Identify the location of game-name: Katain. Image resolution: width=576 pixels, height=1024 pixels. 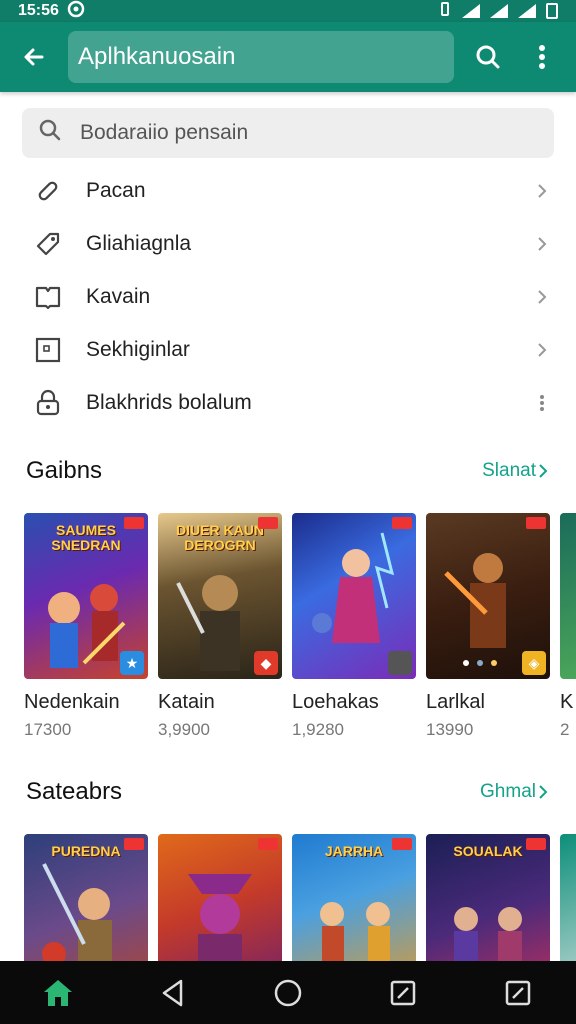
(186, 702).